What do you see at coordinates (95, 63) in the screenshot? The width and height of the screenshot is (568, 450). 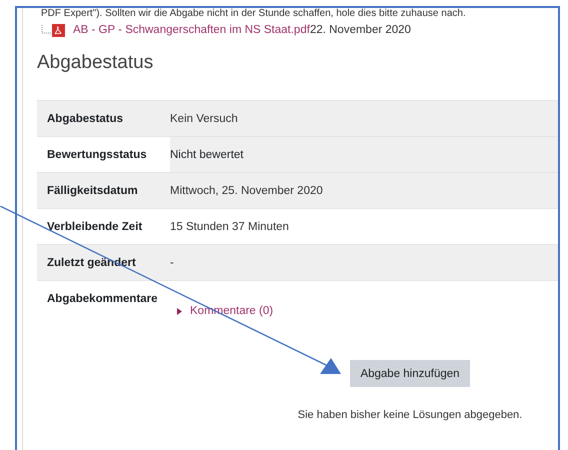 I see `section-heading: Abgabestatus` at bounding box center [95, 63].